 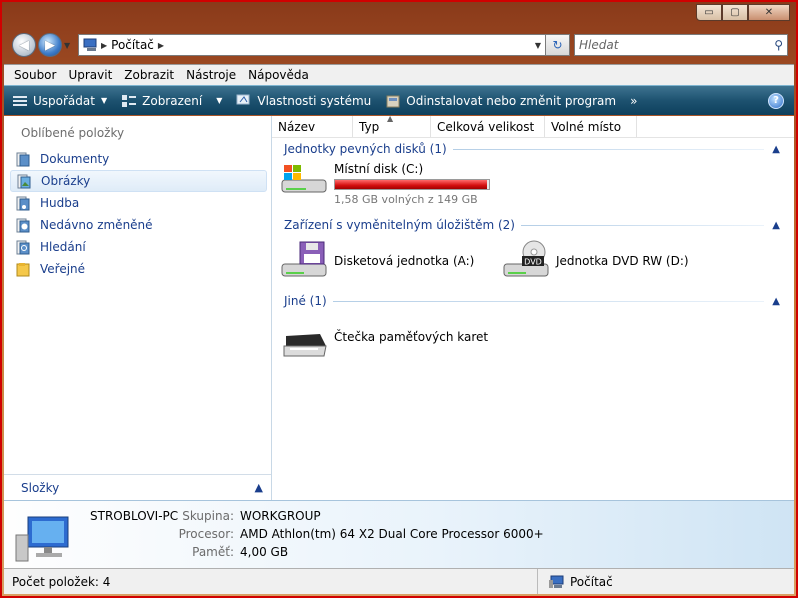 I want to click on status-location: Počítač, so click(x=575, y=582).